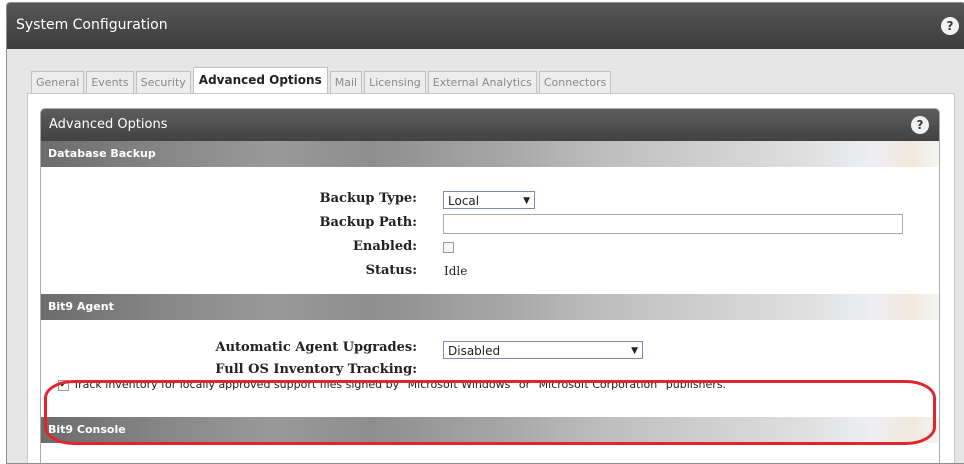 This screenshot has width=964, height=464. I want to click on agent-upgrades-select: Disabled ▼, so click(543, 350).